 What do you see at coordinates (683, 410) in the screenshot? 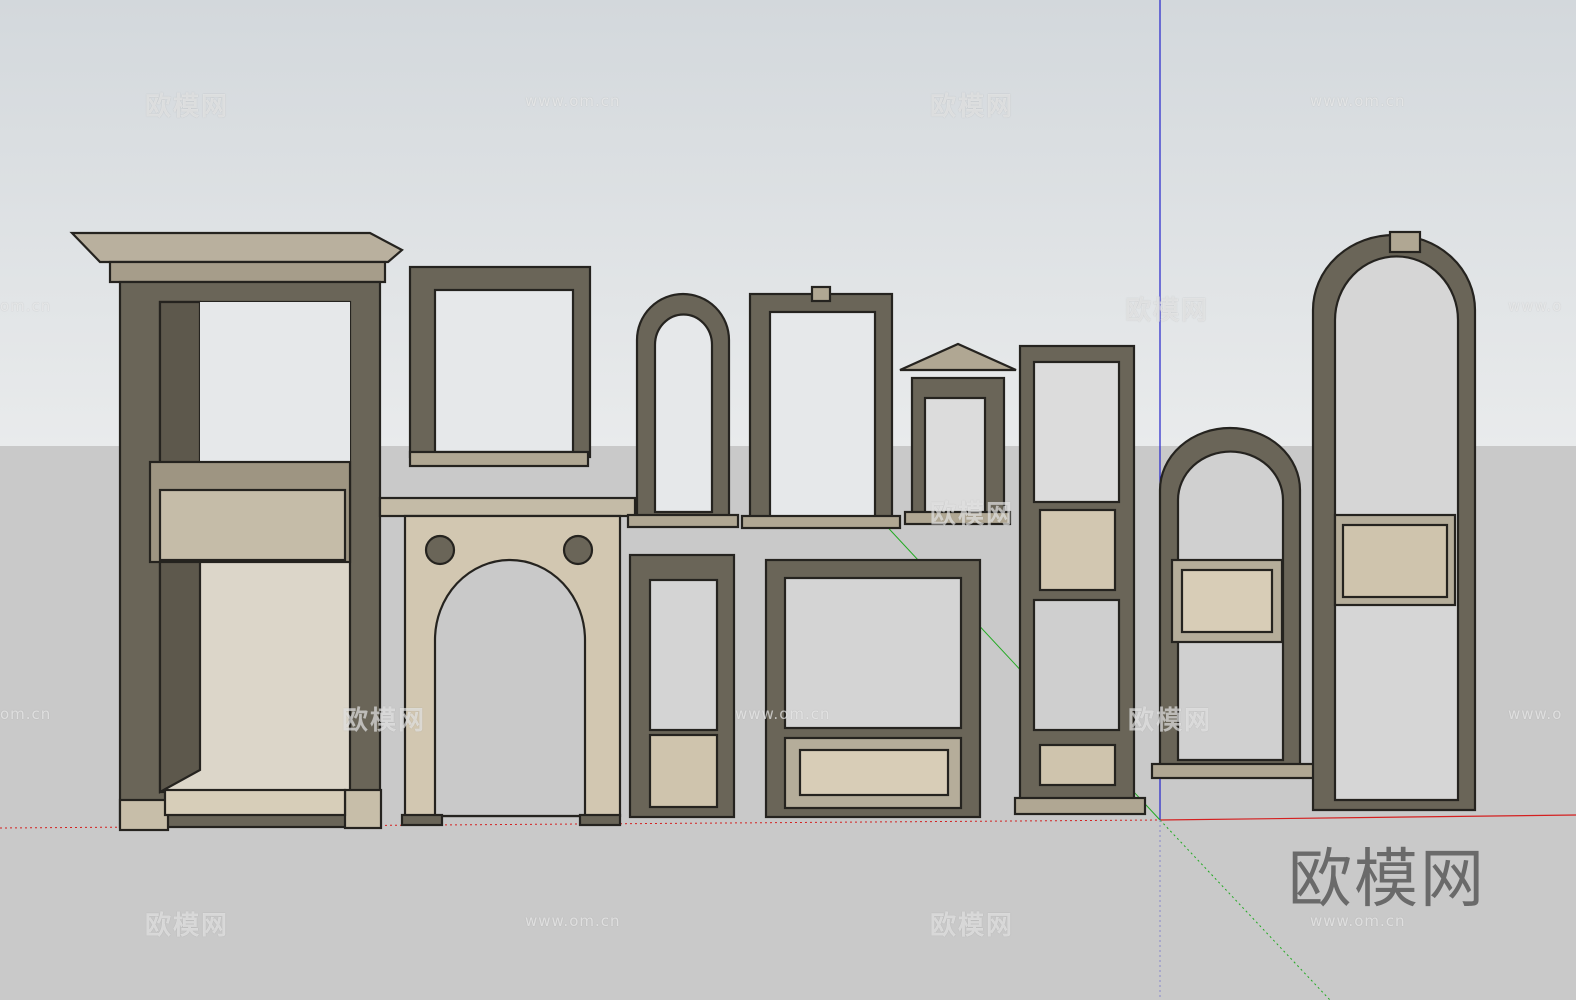
I see `model-arch-window` at bounding box center [683, 410].